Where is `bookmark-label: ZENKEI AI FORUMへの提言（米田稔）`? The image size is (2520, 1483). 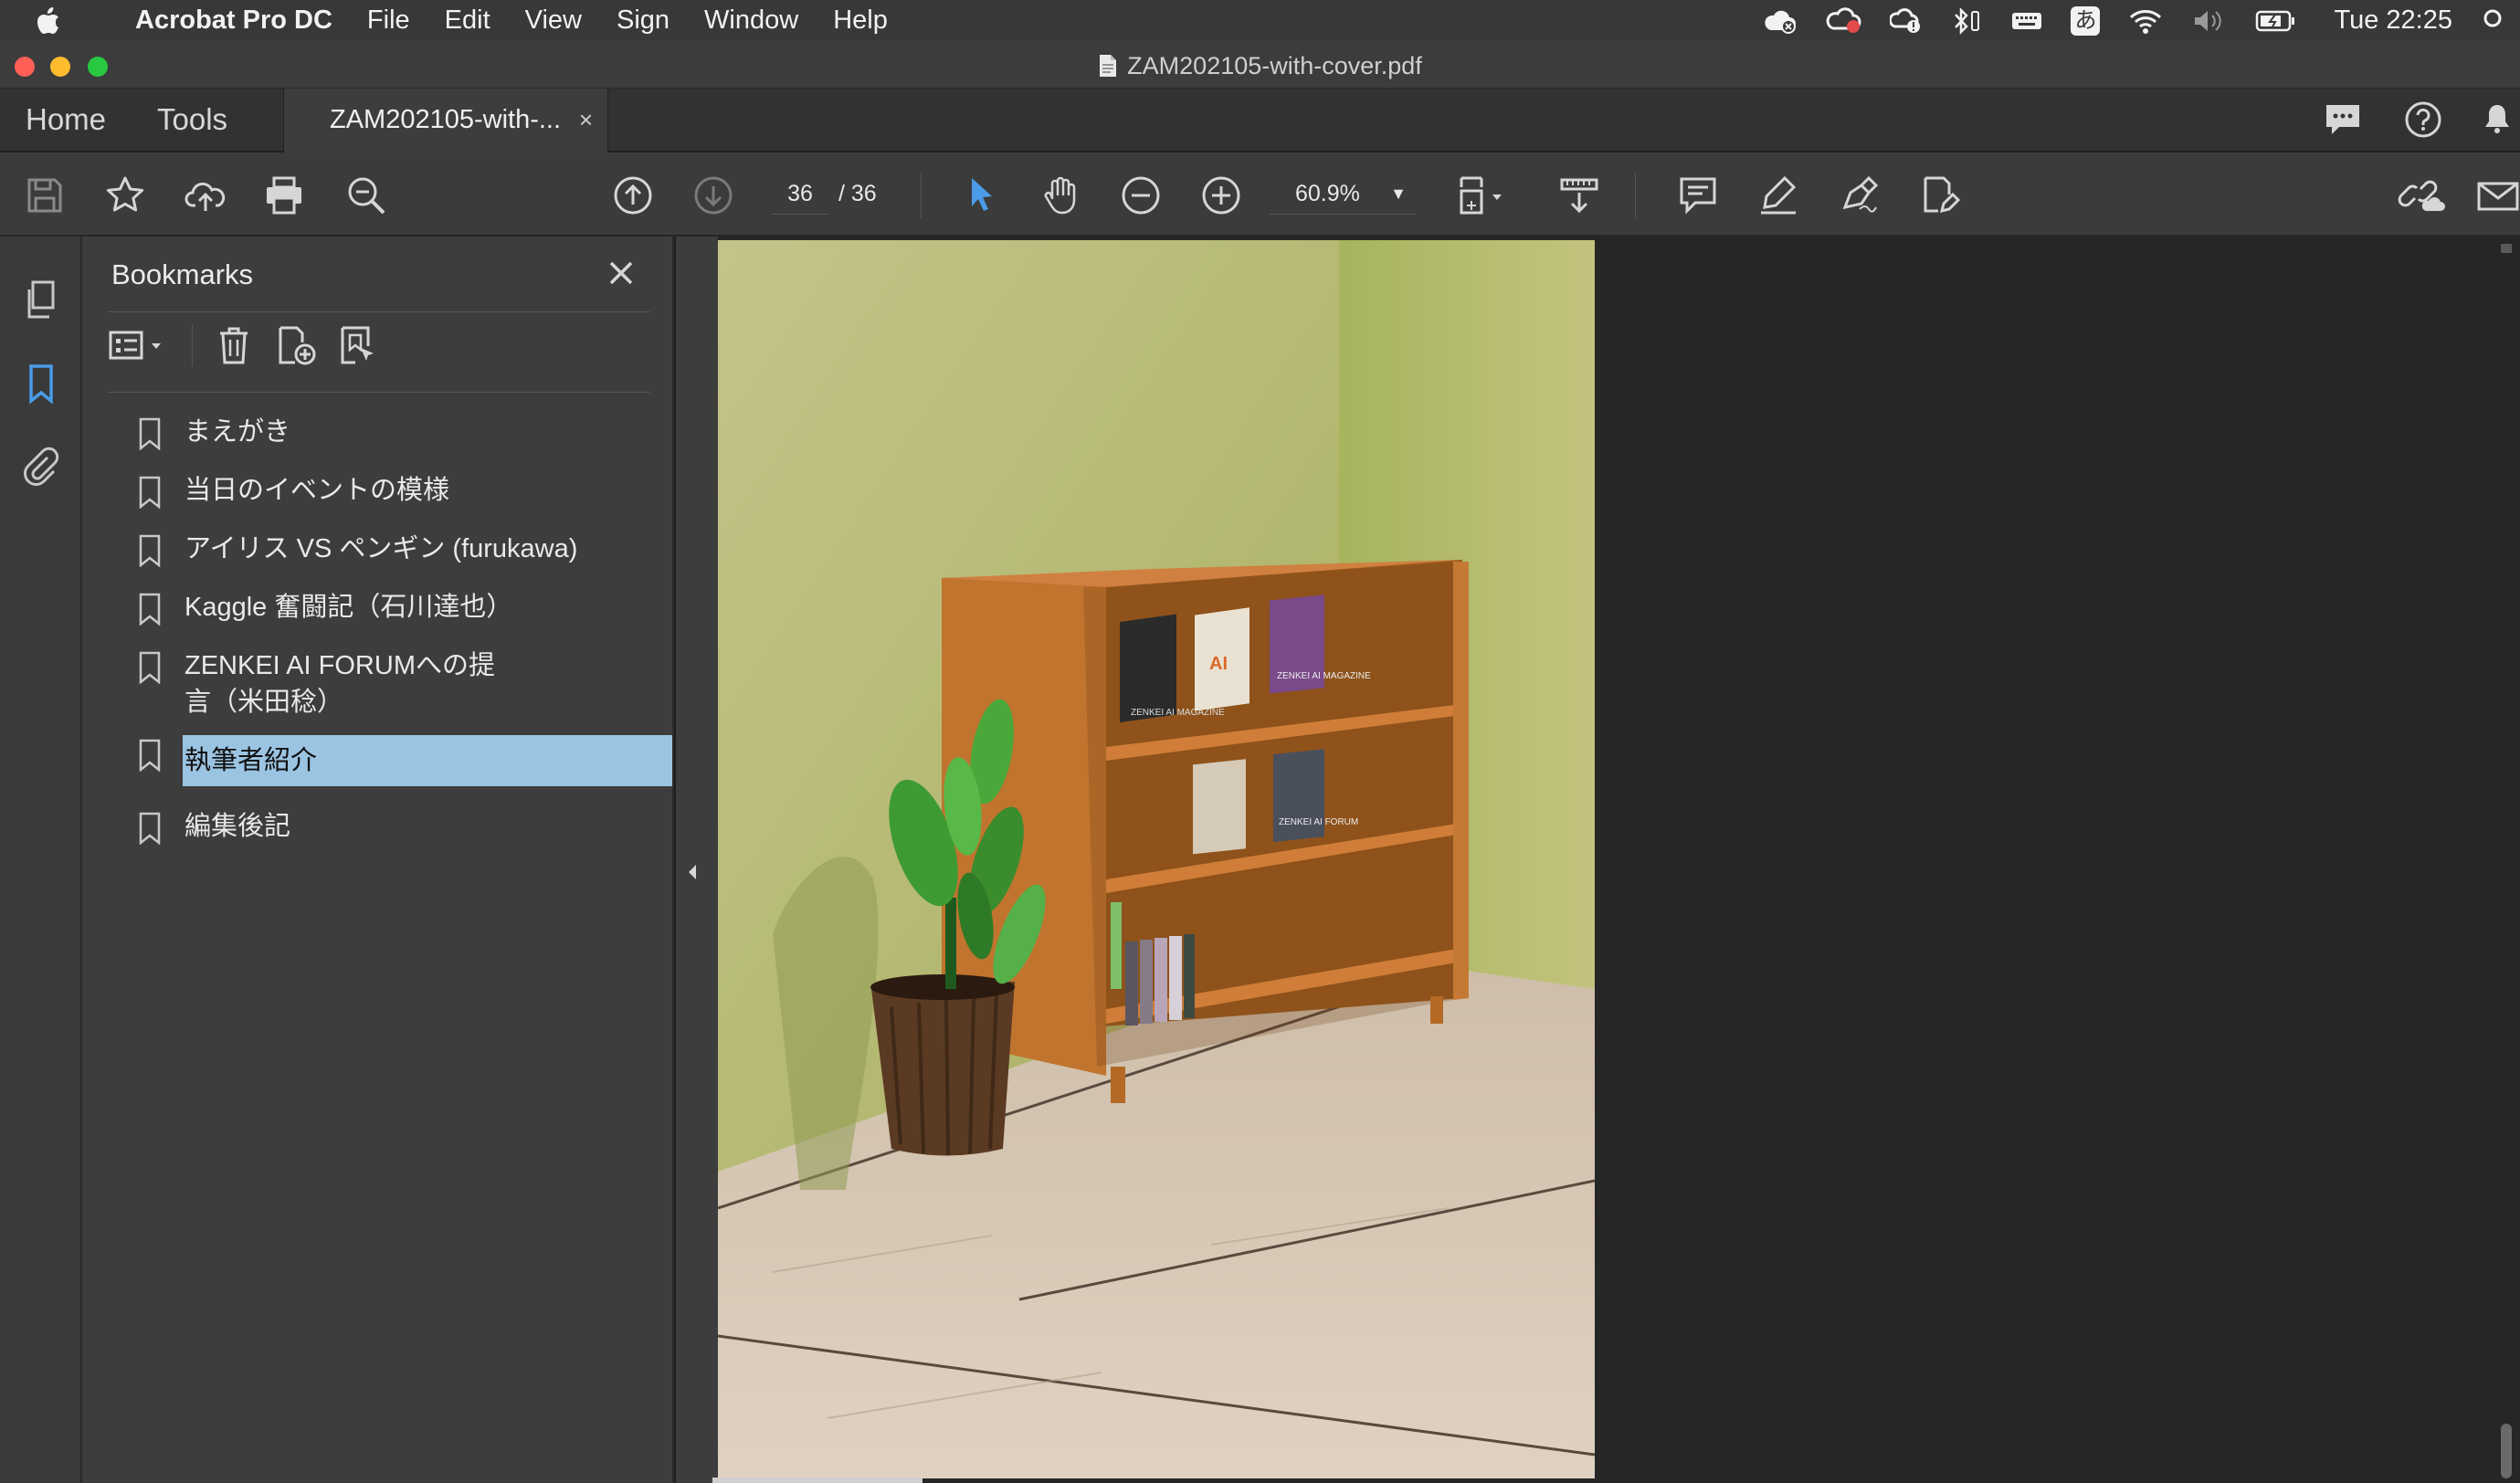 bookmark-label: ZENKEI AI FORUMへの提言（米田稔） is located at coordinates (340, 684).